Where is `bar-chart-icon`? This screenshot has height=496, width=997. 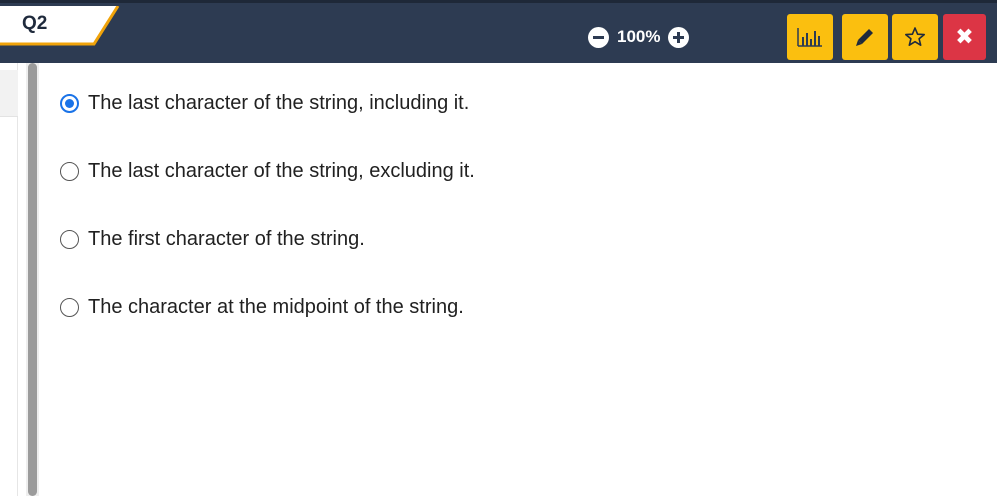
bar-chart-icon is located at coordinates (809, 37).